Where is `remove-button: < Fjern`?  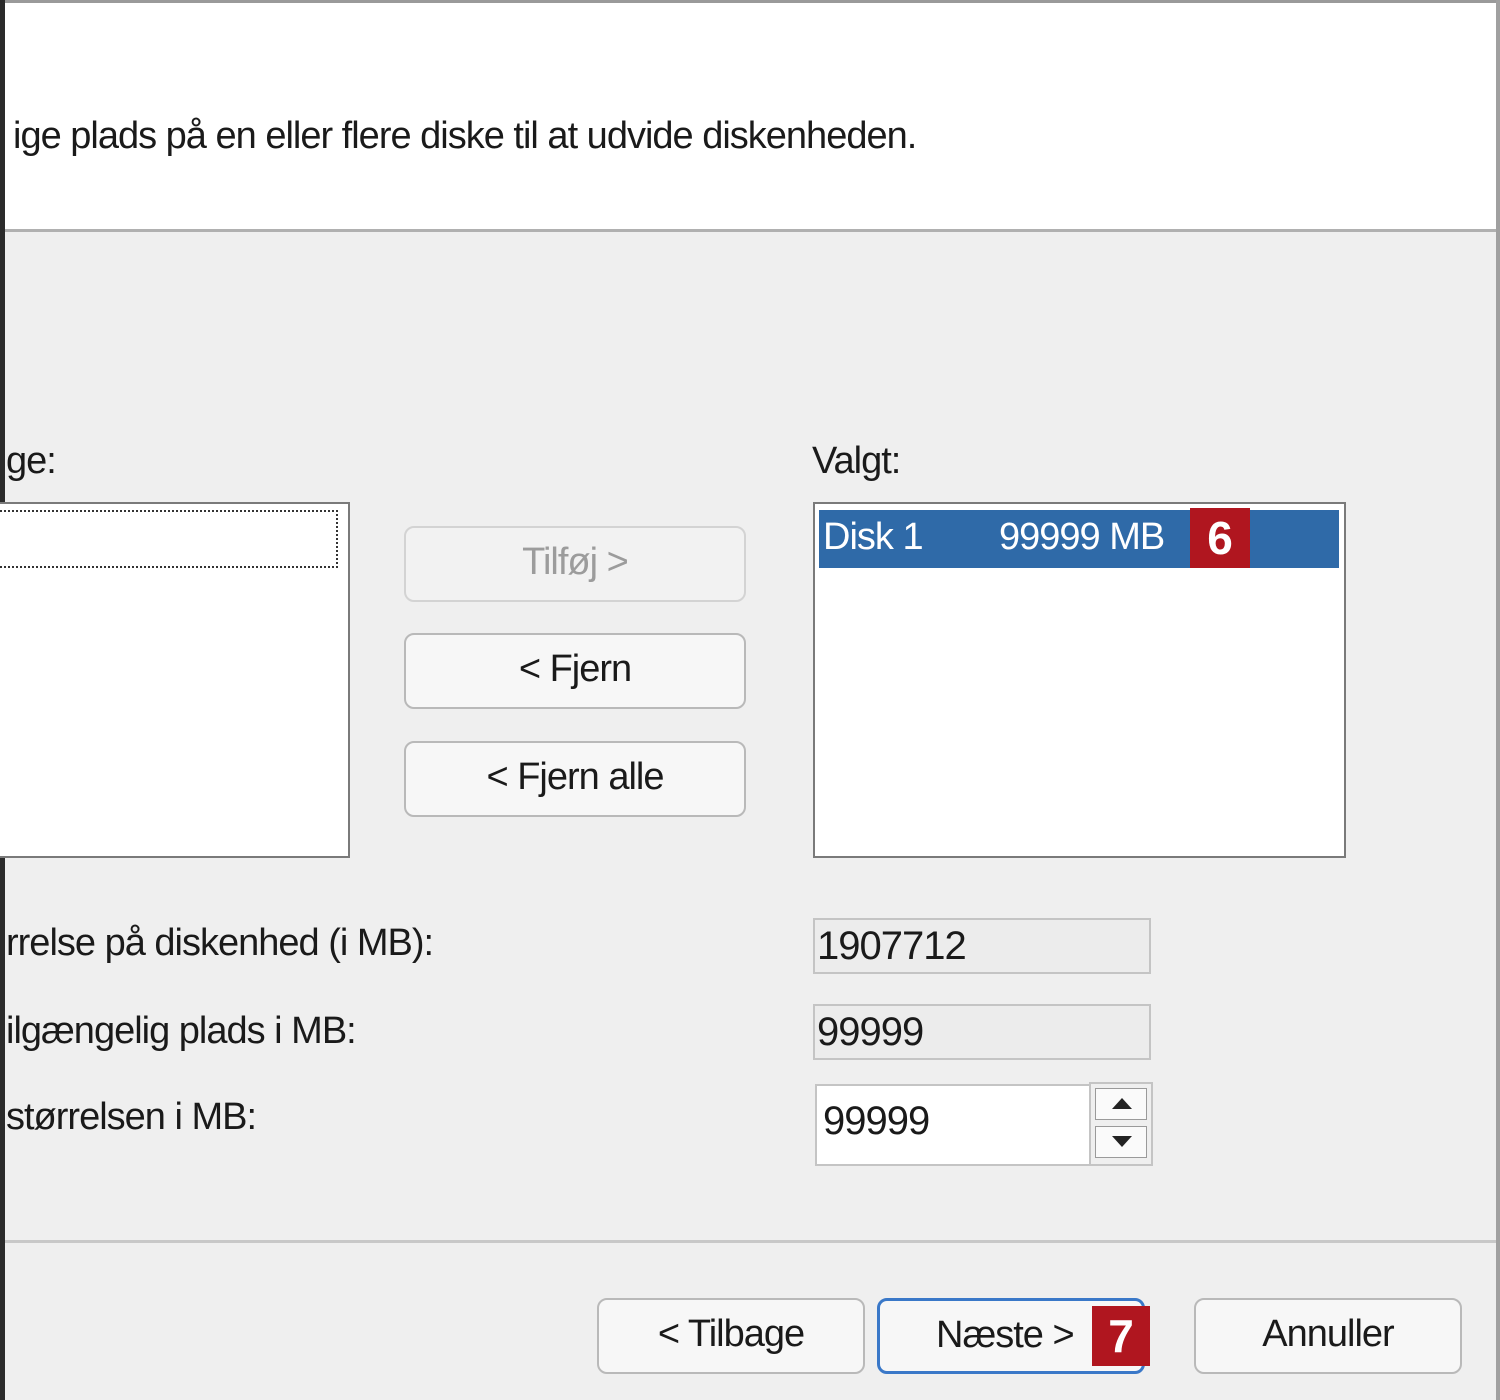 remove-button: < Fjern is located at coordinates (575, 671).